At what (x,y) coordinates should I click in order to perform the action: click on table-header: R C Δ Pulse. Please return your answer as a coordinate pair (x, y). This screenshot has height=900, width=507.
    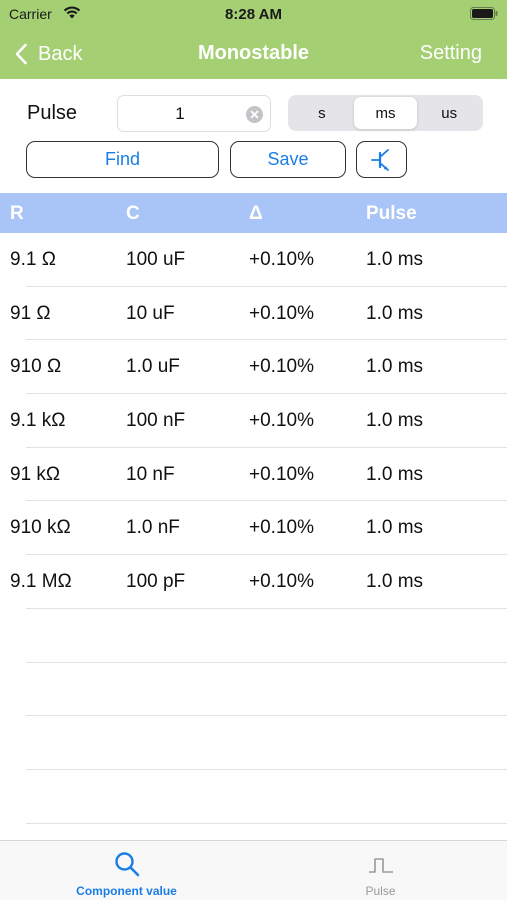
    Looking at the image, I should click on (253, 213).